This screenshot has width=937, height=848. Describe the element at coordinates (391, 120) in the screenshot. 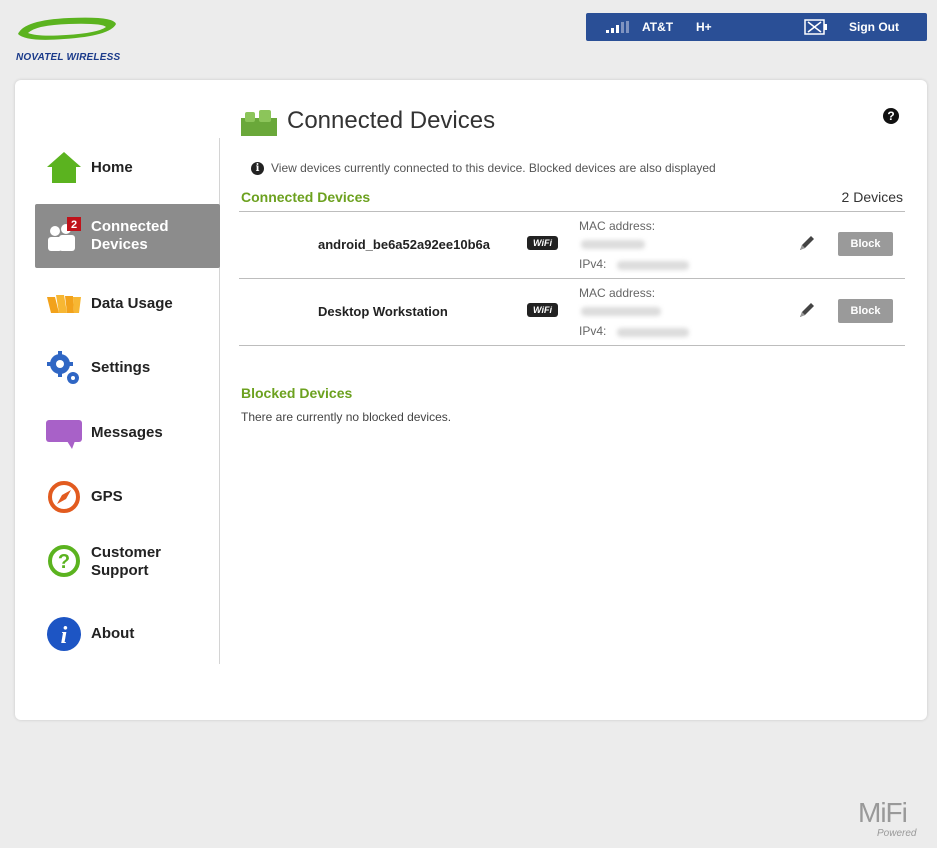

I see `page-title: Connected Devices` at that location.